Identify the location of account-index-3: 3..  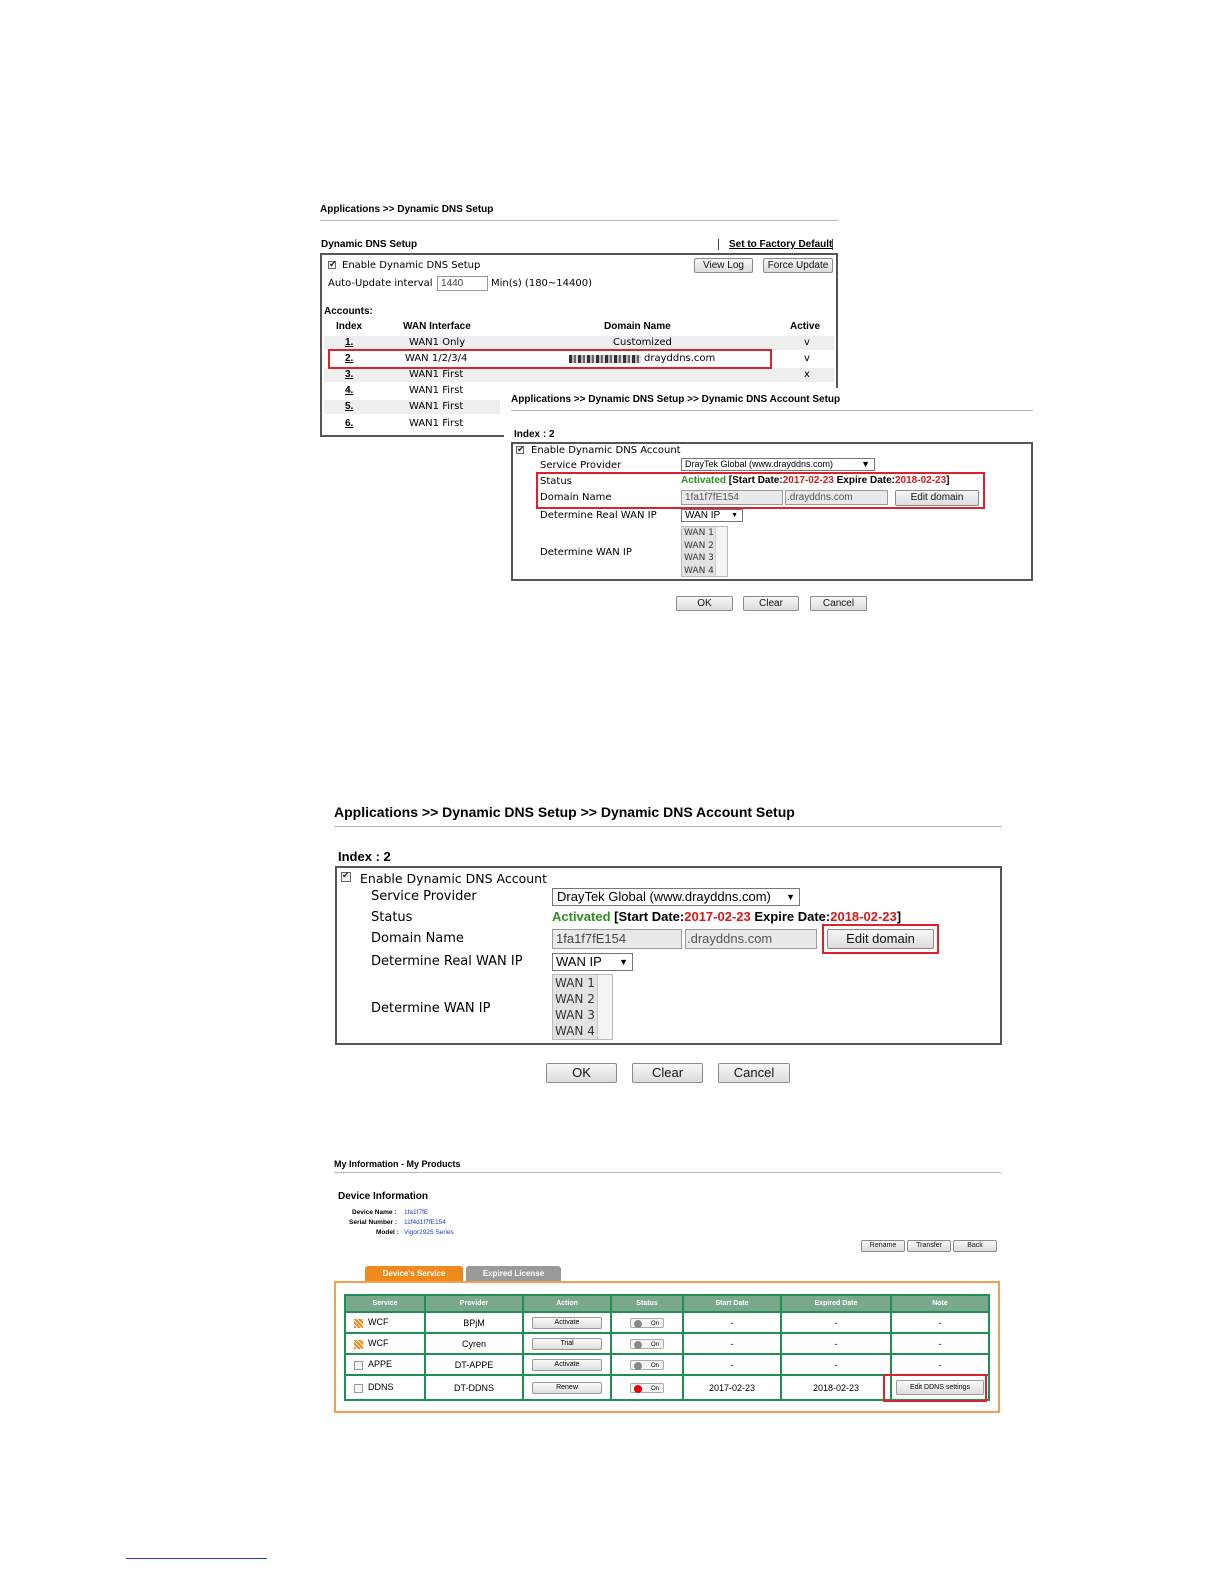
(349, 374).